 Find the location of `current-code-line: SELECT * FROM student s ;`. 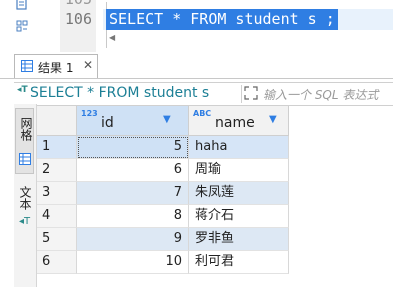

current-code-line: SELECT * FROM student s ; is located at coordinates (248, 19).